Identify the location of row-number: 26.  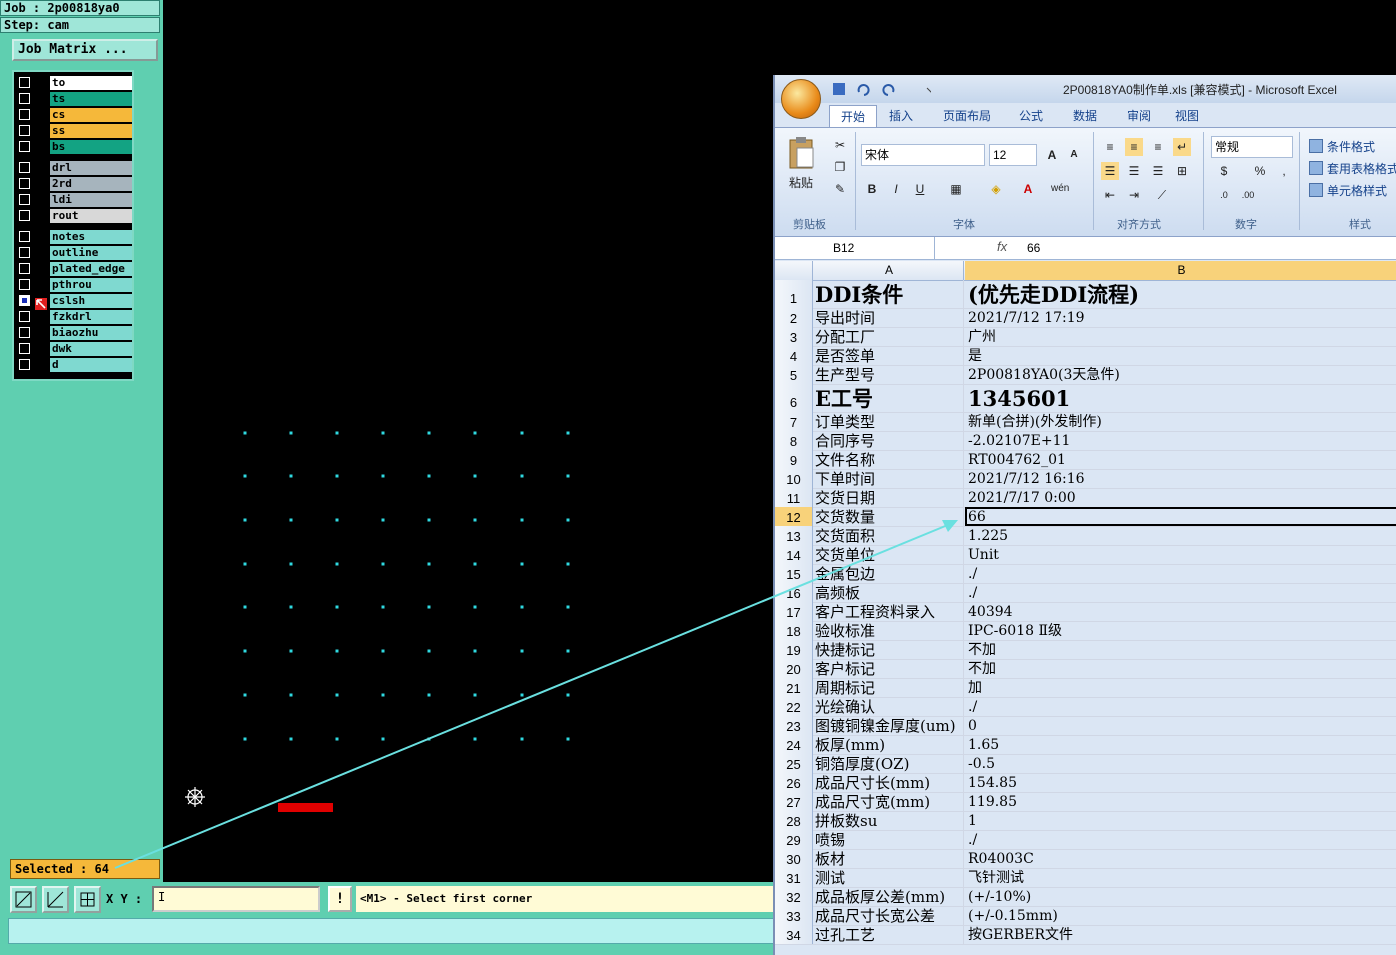
(794, 782).